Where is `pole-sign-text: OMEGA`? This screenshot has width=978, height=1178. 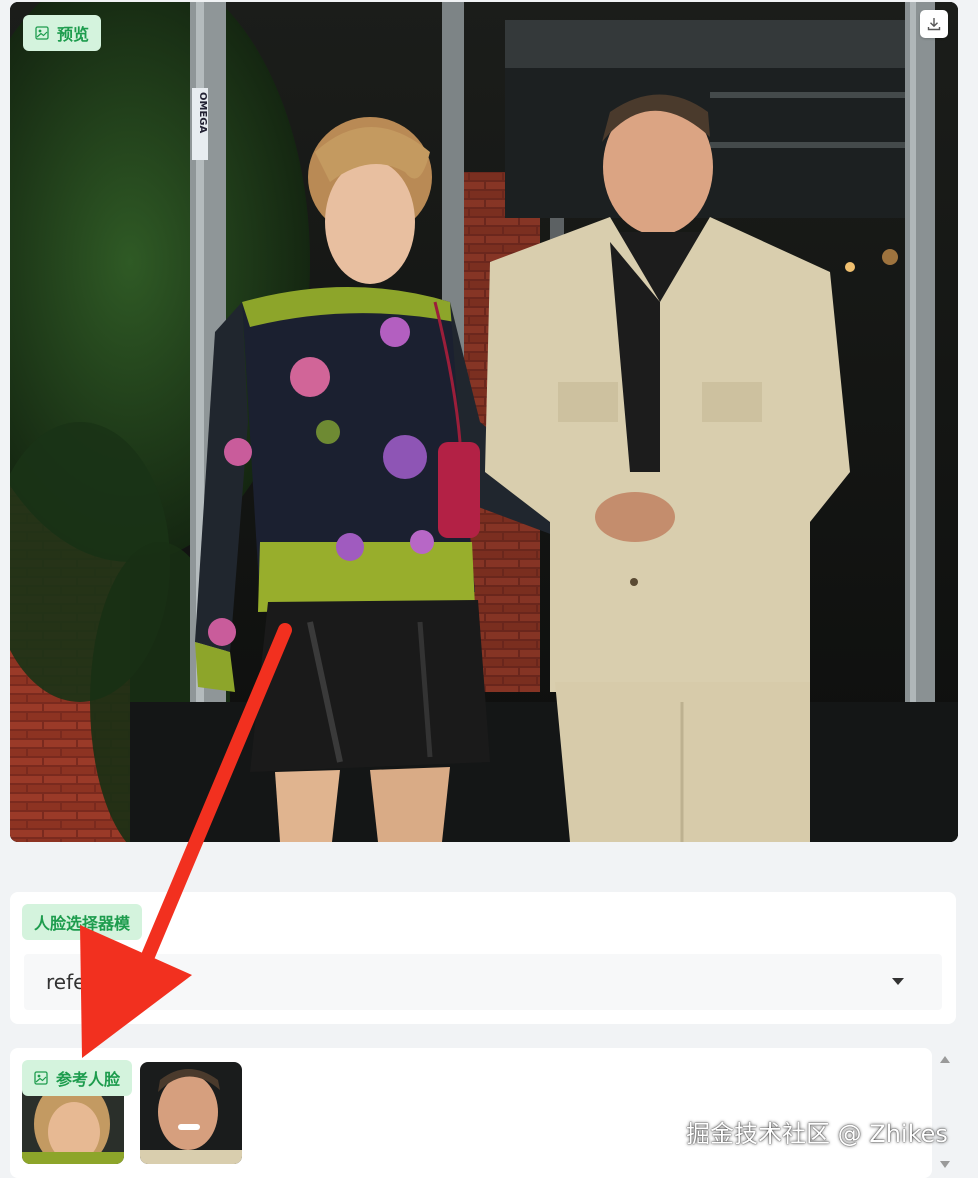 pole-sign-text: OMEGA is located at coordinates (202, 112).